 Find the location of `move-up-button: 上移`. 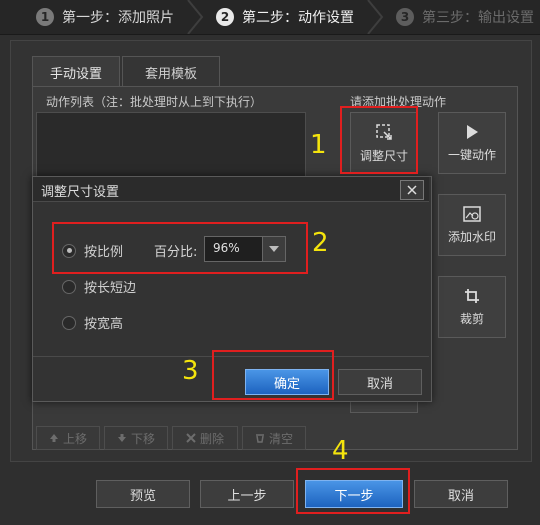

move-up-button: 上移 is located at coordinates (68, 438).